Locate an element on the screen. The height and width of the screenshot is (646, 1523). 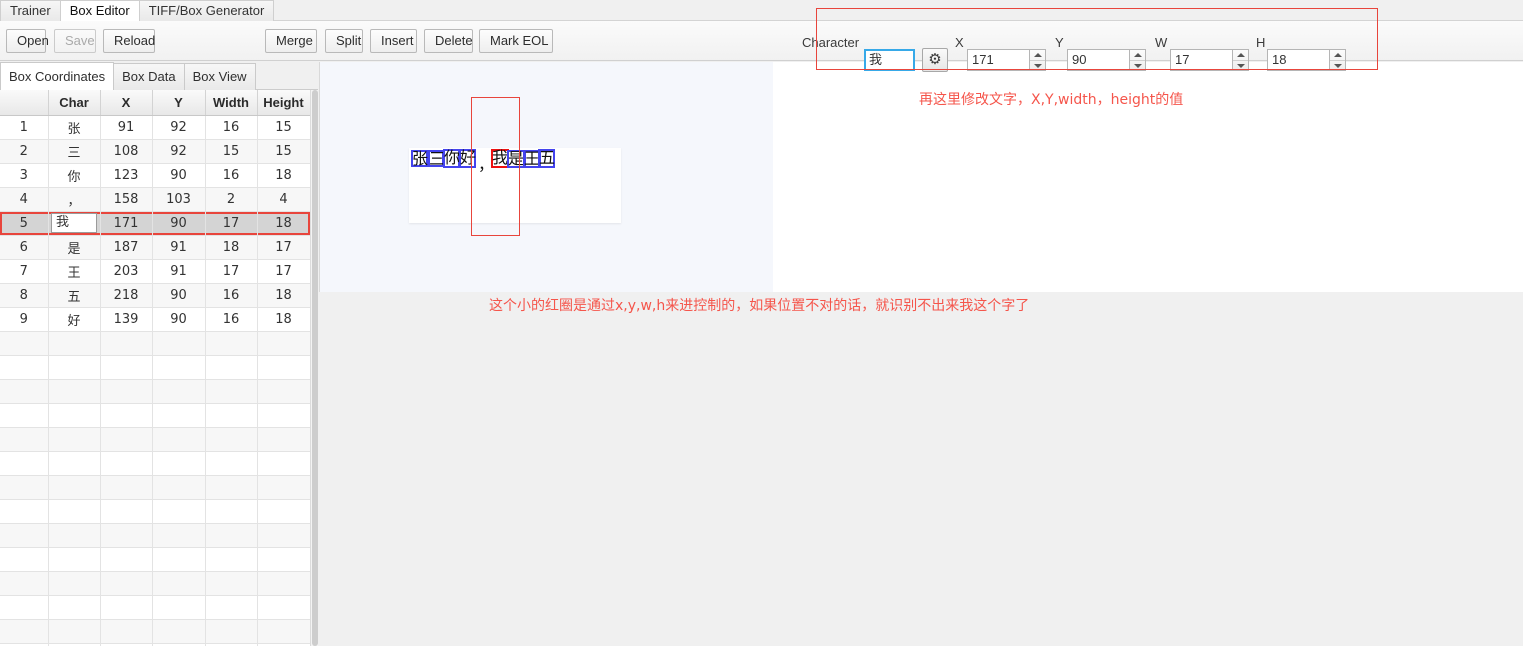
row-y-cell: 90 is located at coordinates (179, 319).